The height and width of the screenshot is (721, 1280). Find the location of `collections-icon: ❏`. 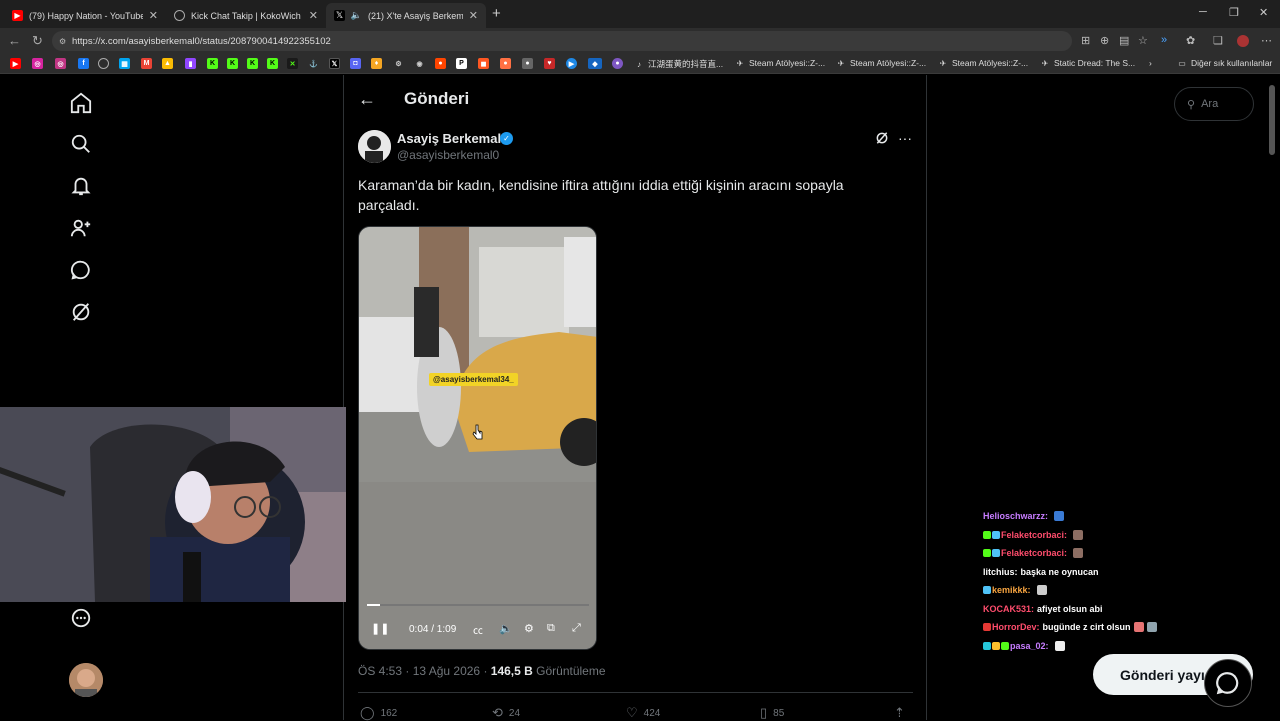

collections-icon: ❏ is located at coordinates (1218, 40).